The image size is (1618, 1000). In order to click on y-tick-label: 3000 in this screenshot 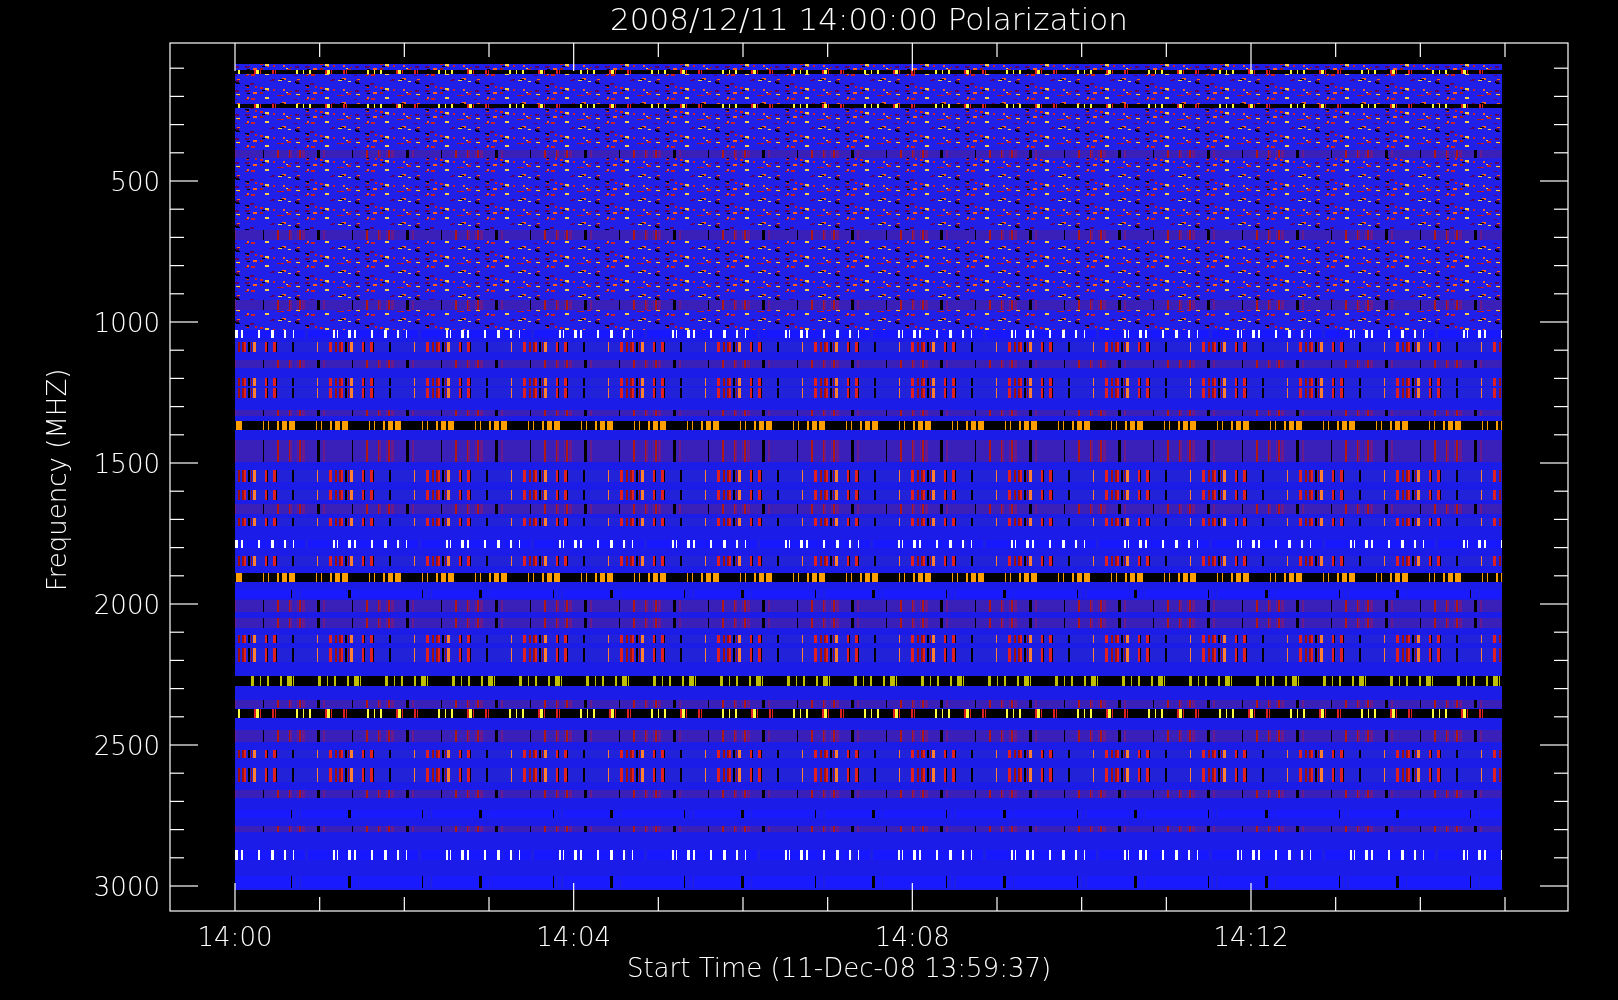, I will do `click(126, 887)`.